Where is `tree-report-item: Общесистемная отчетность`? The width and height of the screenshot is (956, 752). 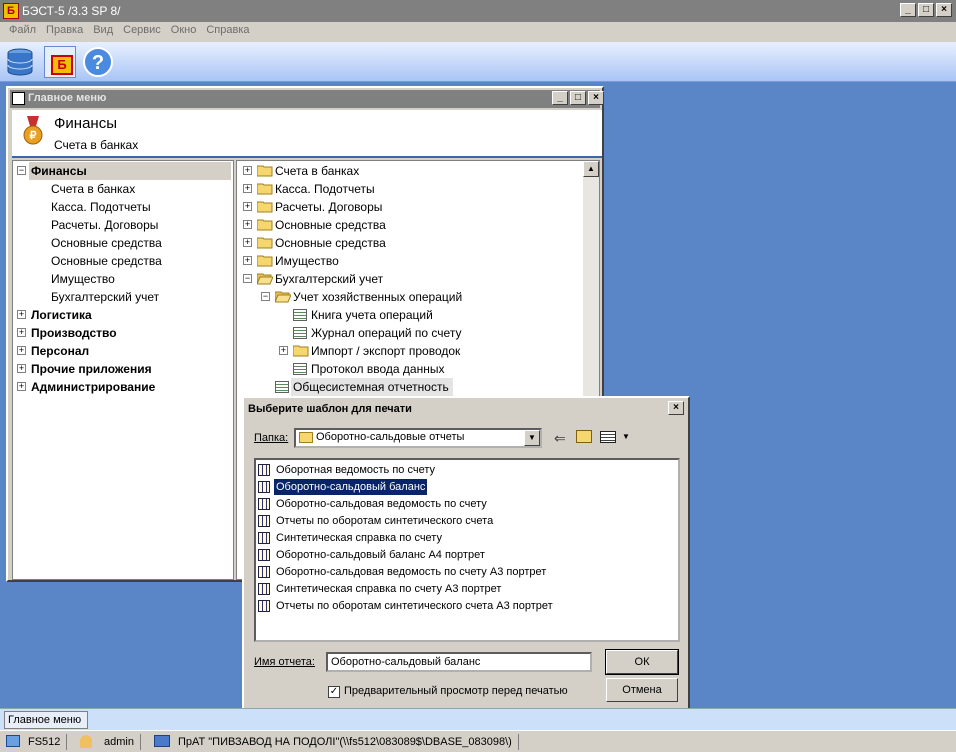
tree-report-item: Общесистемная отчетность is located at coordinates (372, 387).